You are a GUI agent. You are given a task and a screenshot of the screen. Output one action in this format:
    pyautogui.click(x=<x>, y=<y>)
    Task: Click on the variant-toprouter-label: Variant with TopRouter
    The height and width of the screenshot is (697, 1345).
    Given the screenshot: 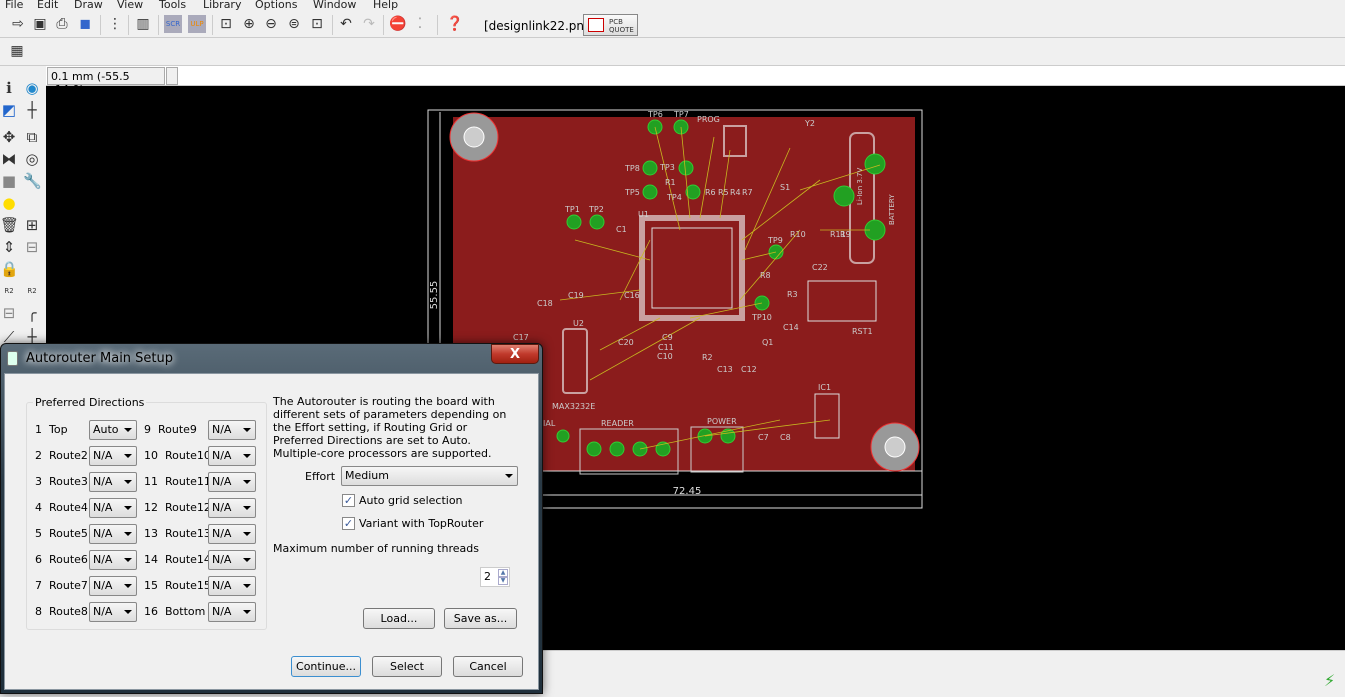 What is the action you would take?
    pyautogui.click(x=421, y=523)
    